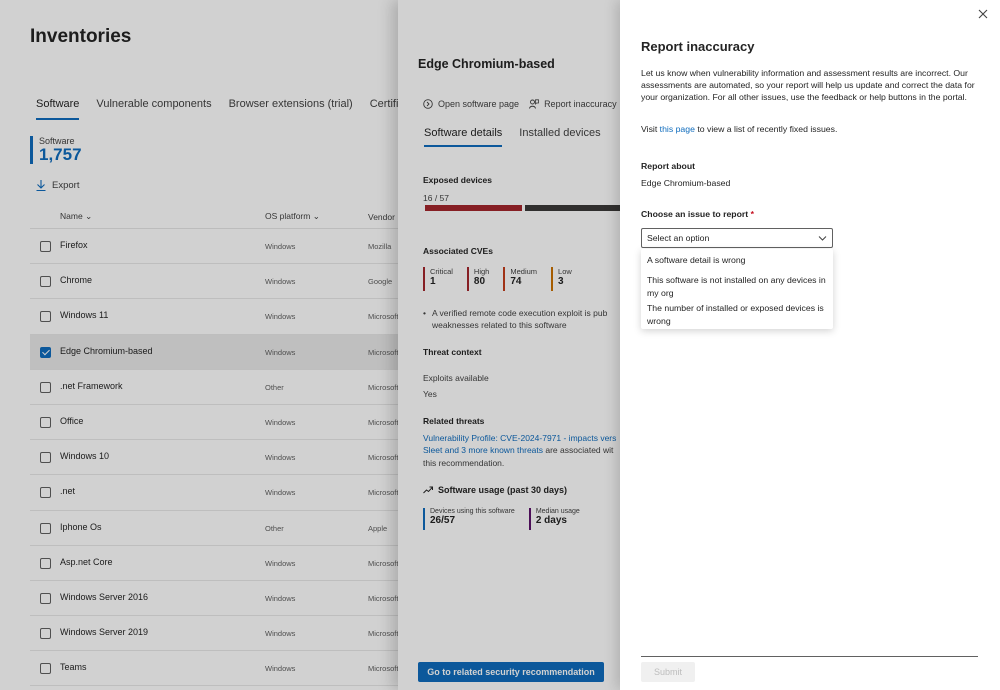  What do you see at coordinates (698, 46) in the screenshot?
I see `dialog-title: Report inaccuracy` at bounding box center [698, 46].